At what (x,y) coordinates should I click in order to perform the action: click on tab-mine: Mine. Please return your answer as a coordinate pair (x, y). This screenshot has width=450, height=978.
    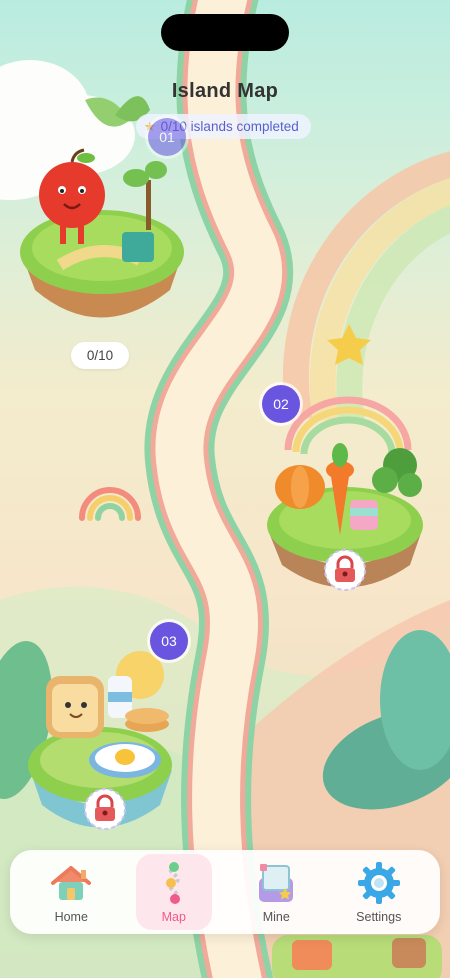
    Looking at the image, I should click on (276, 892).